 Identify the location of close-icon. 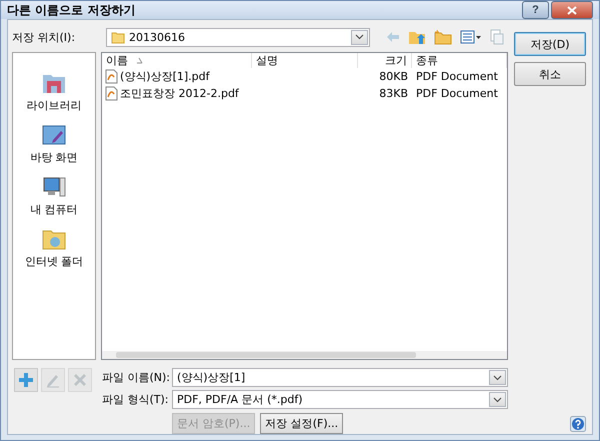
(572, 10).